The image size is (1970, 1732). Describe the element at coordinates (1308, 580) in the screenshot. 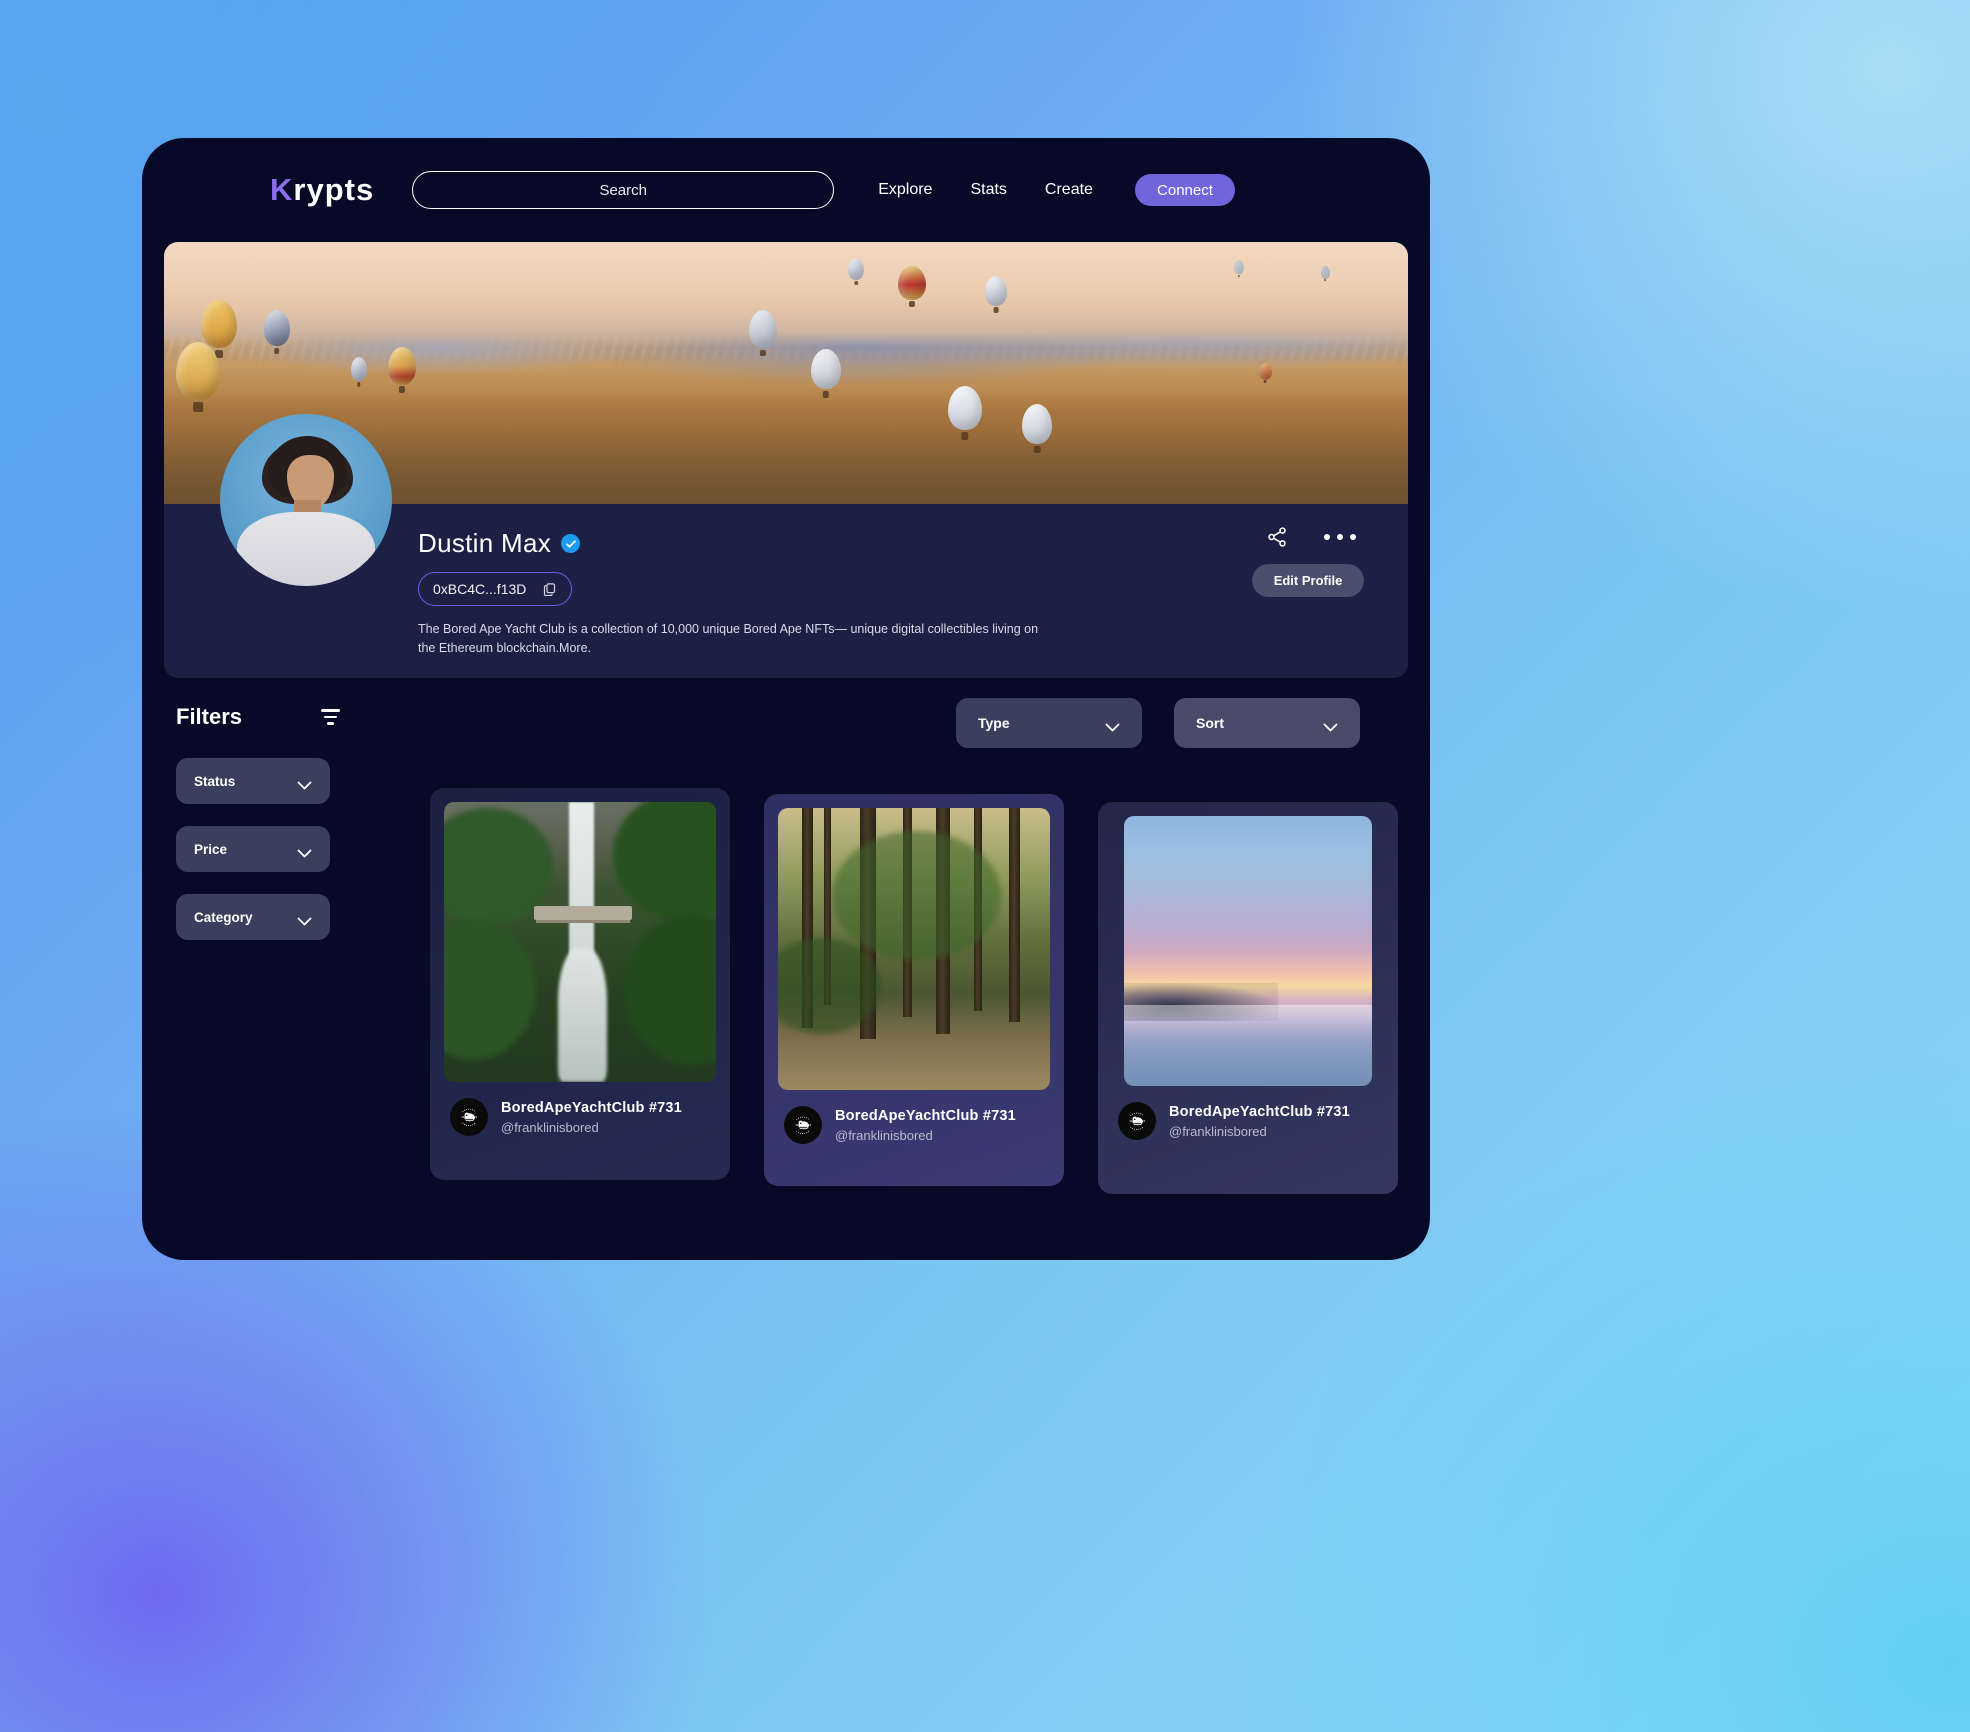

I see `edit-profile-button: Edit Profile` at that location.